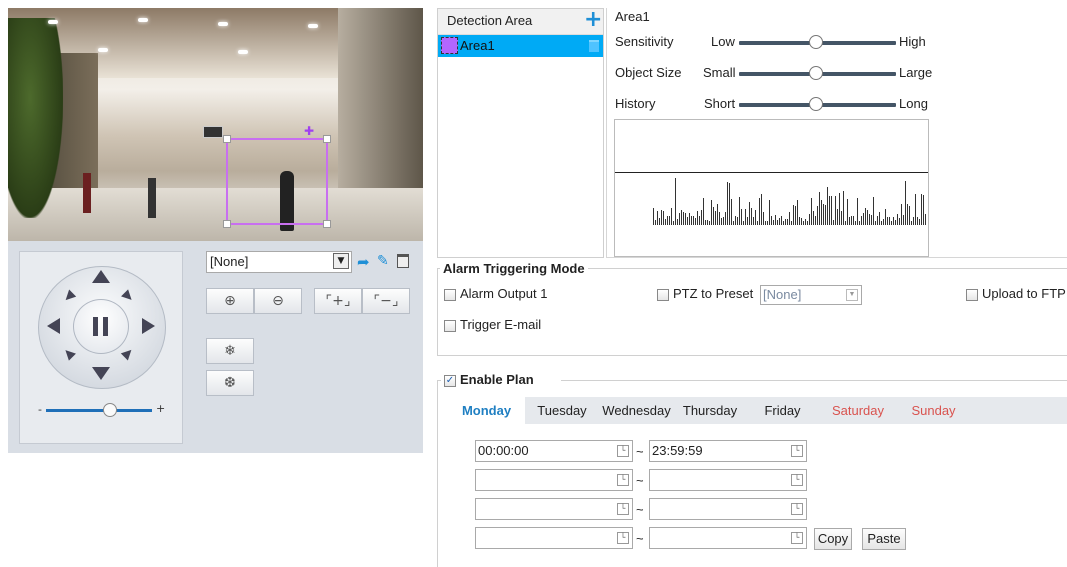  Describe the element at coordinates (101, 276) in the screenshot. I see `arrow-up-icon` at that location.